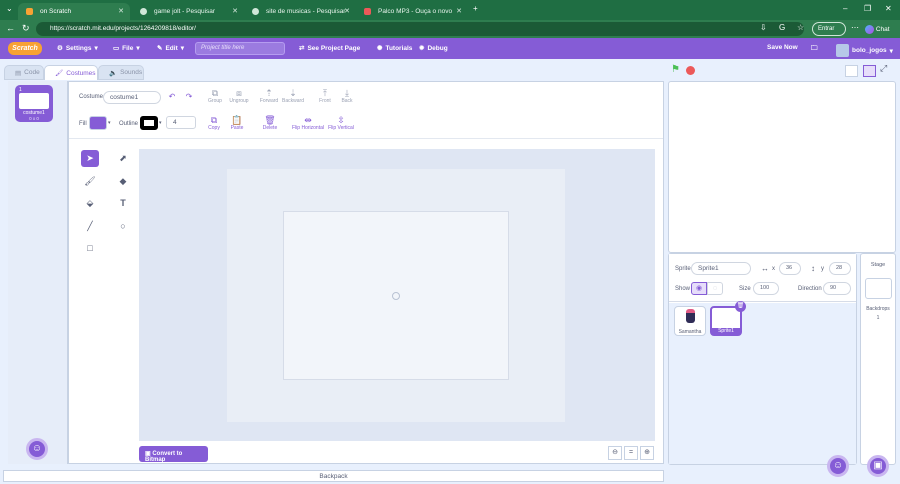 This screenshot has width=900, height=484. Describe the element at coordinates (721, 268) in the screenshot. I see `sprite-name-input: Sprite1` at that location.